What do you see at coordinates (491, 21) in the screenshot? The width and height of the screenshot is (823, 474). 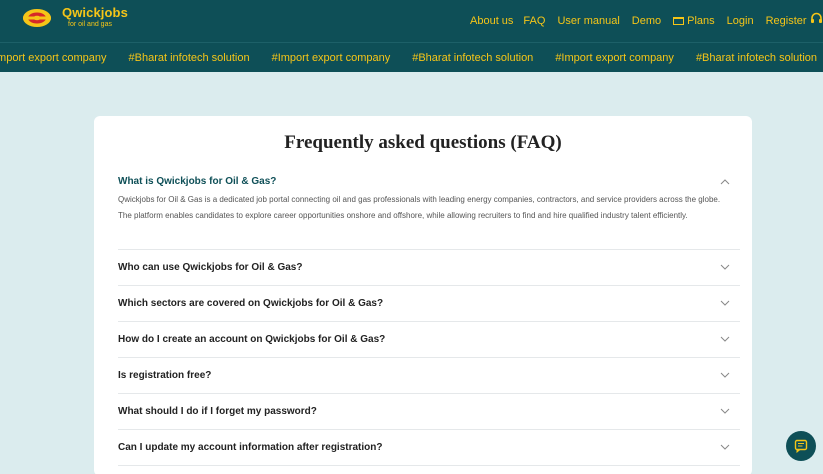 I see `nav-about: About us` at bounding box center [491, 21].